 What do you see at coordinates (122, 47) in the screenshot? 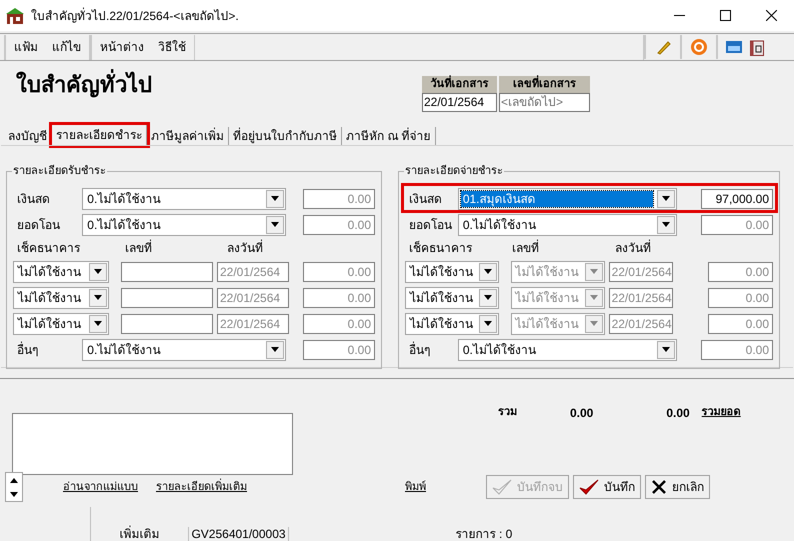
I see `menu-item: หน้าต่าง` at bounding box center [122, 47].